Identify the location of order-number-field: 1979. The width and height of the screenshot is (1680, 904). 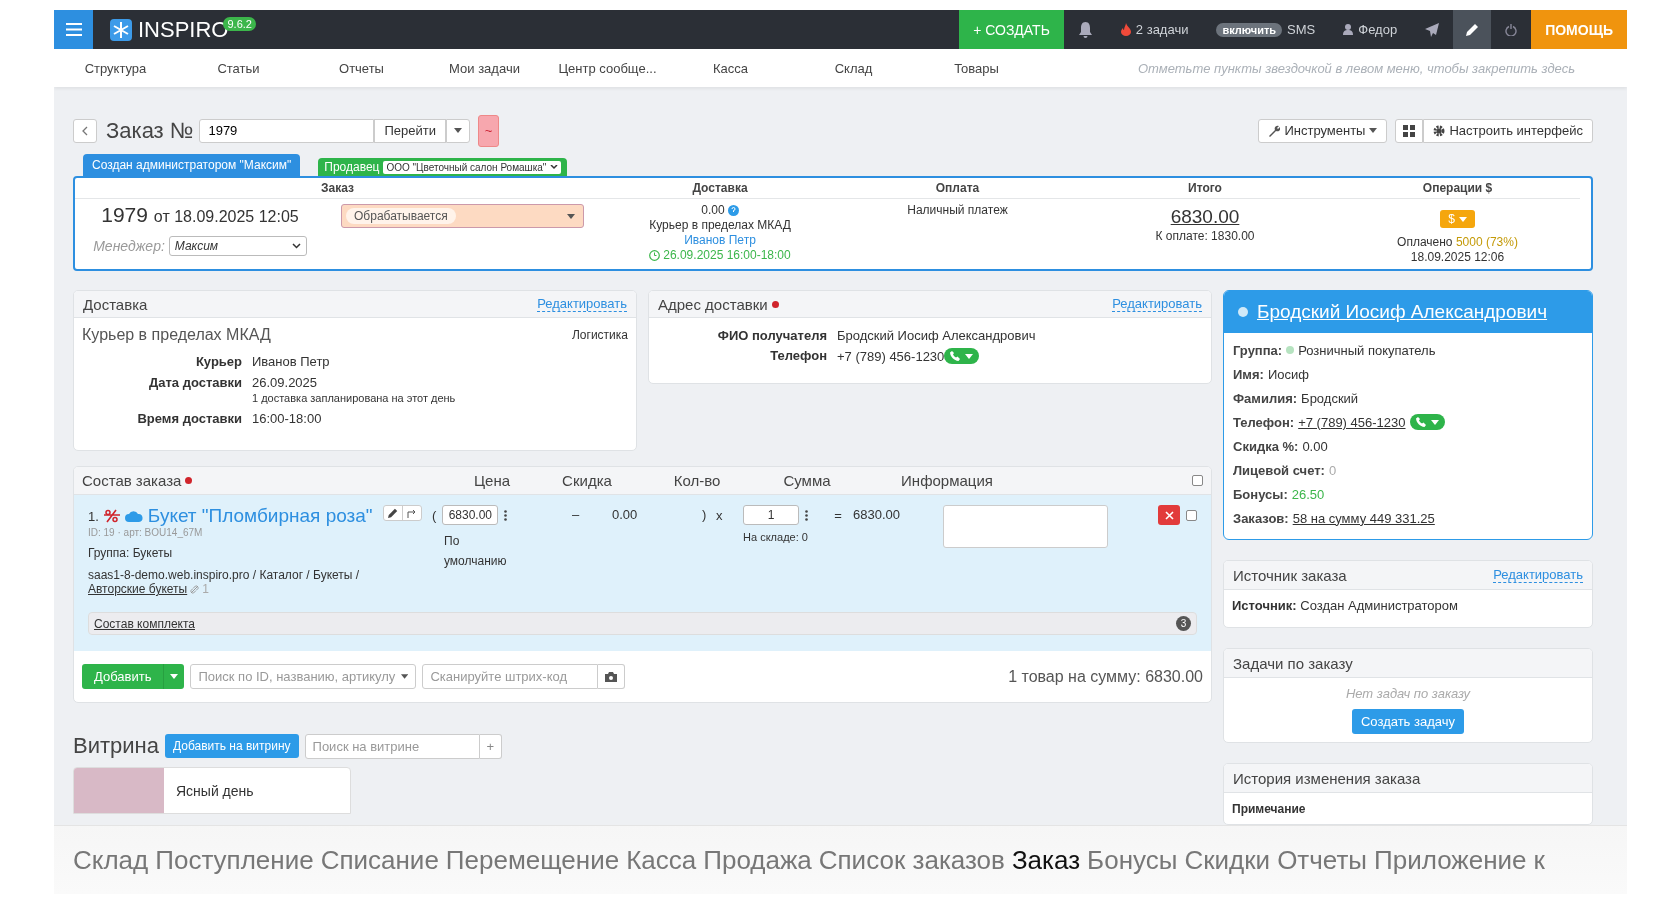
(287, 130).